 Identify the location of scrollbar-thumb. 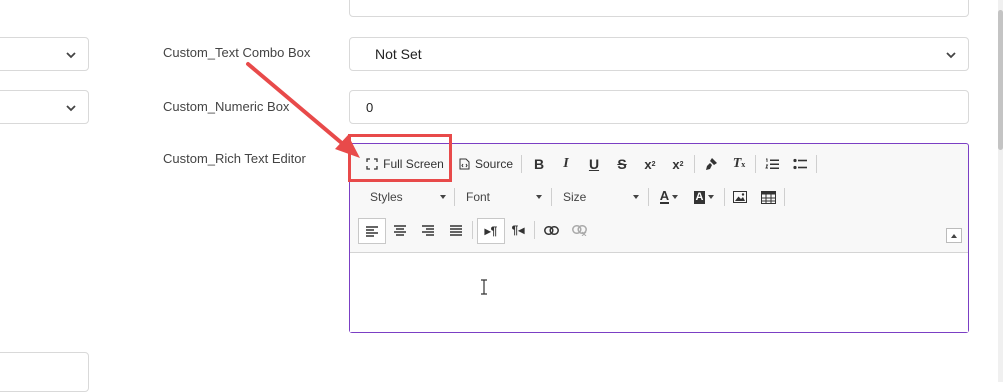
(1000, 80).